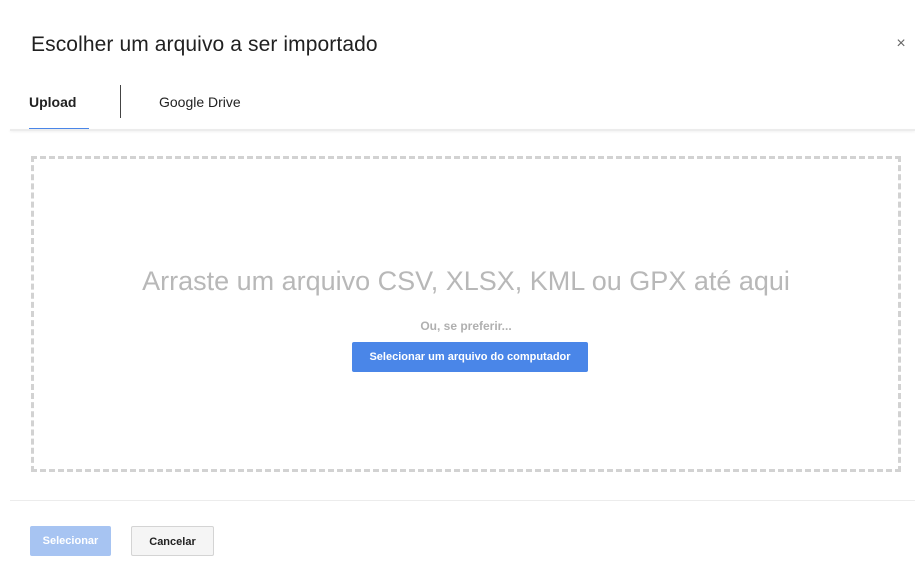  Describe the element at coordinates (53, 102) in the screenshot. I see `tab-upload-label: Upload` at that location.